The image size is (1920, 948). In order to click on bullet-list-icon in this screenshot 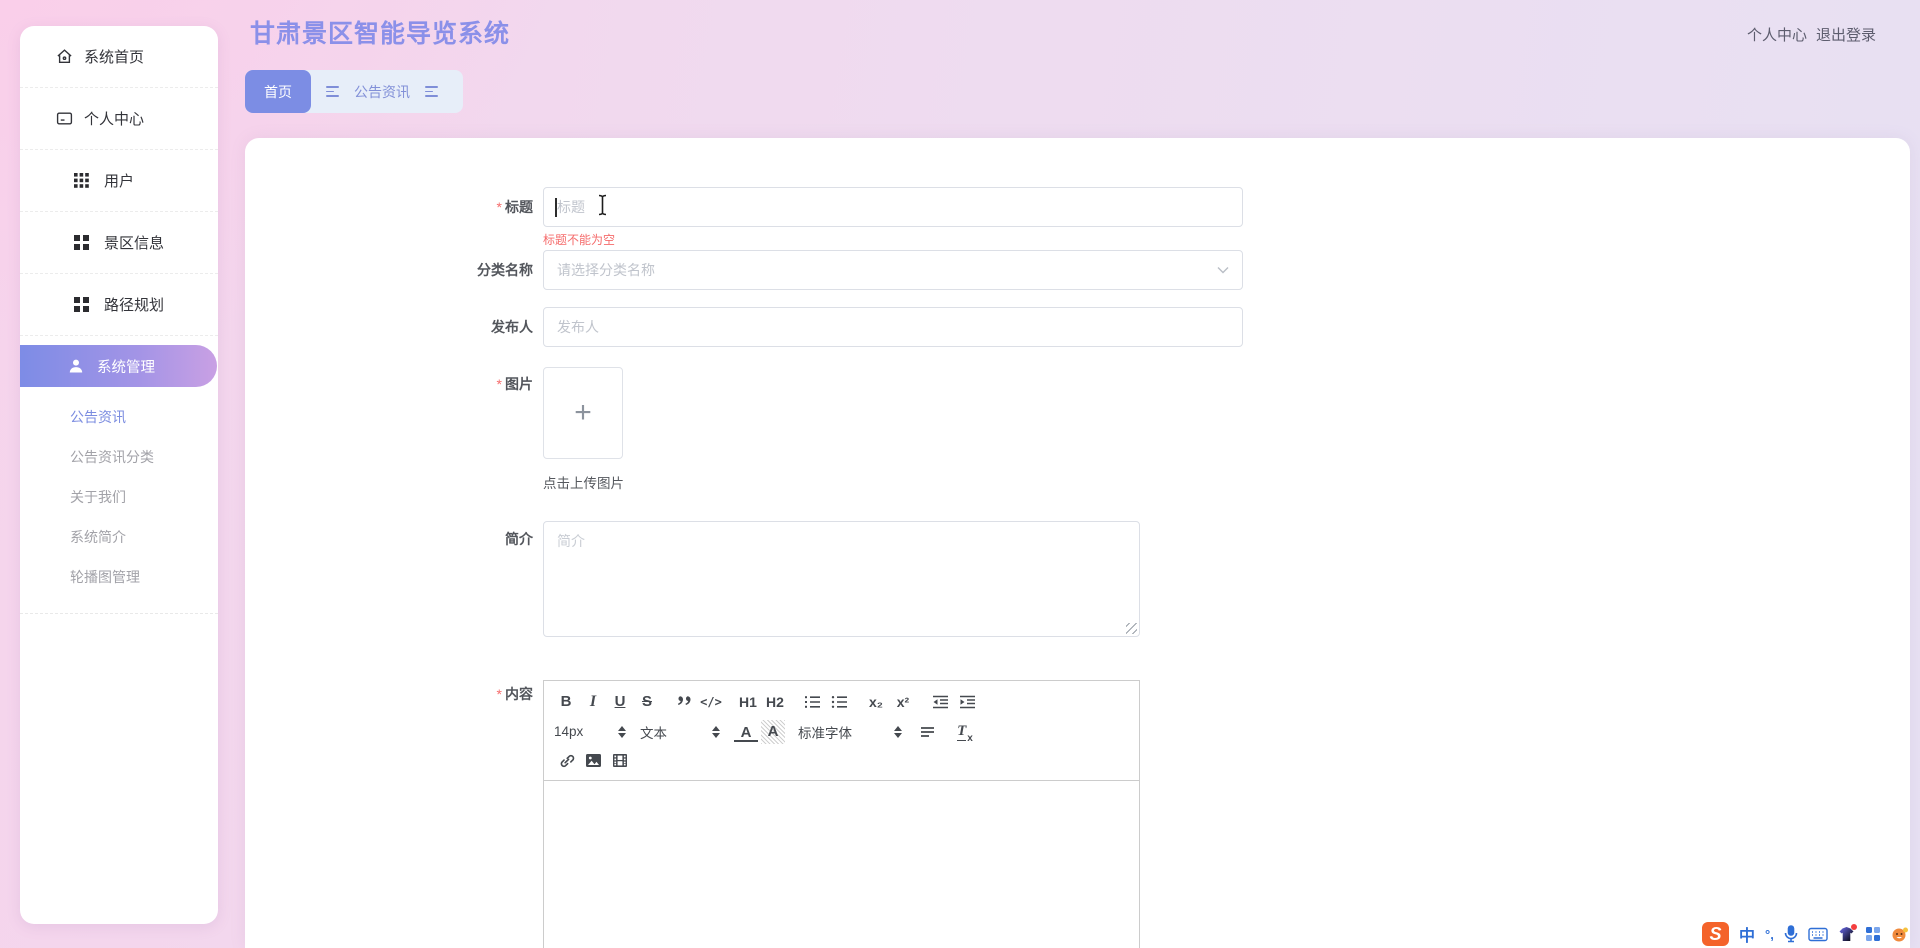, I will do `click(839, 701)`.